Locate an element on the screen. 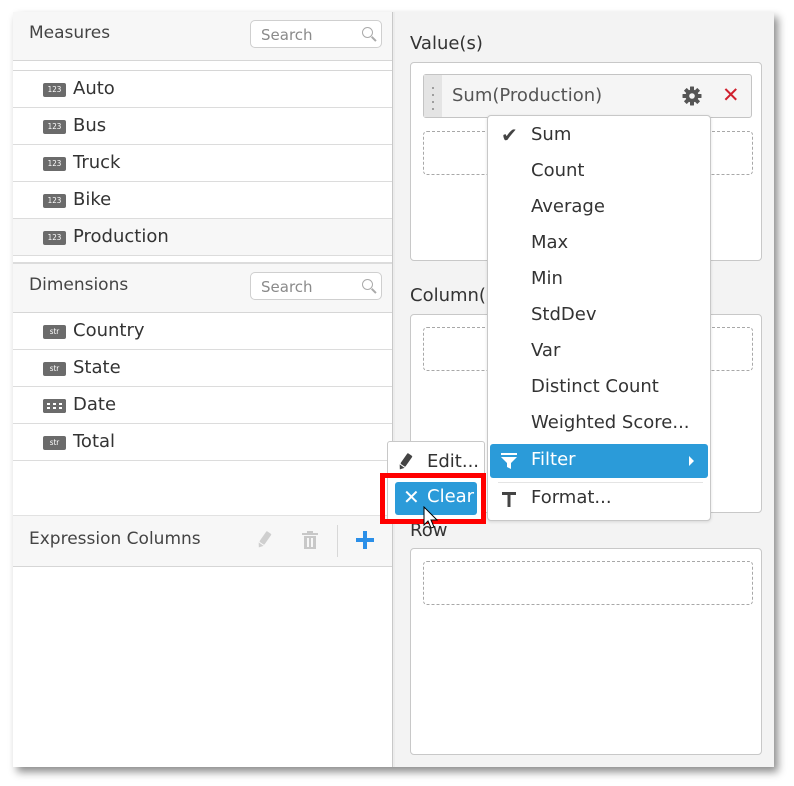 This screenshot has width=794, height=786. rows-drop-placeholder is located at coordinates (588, 583).